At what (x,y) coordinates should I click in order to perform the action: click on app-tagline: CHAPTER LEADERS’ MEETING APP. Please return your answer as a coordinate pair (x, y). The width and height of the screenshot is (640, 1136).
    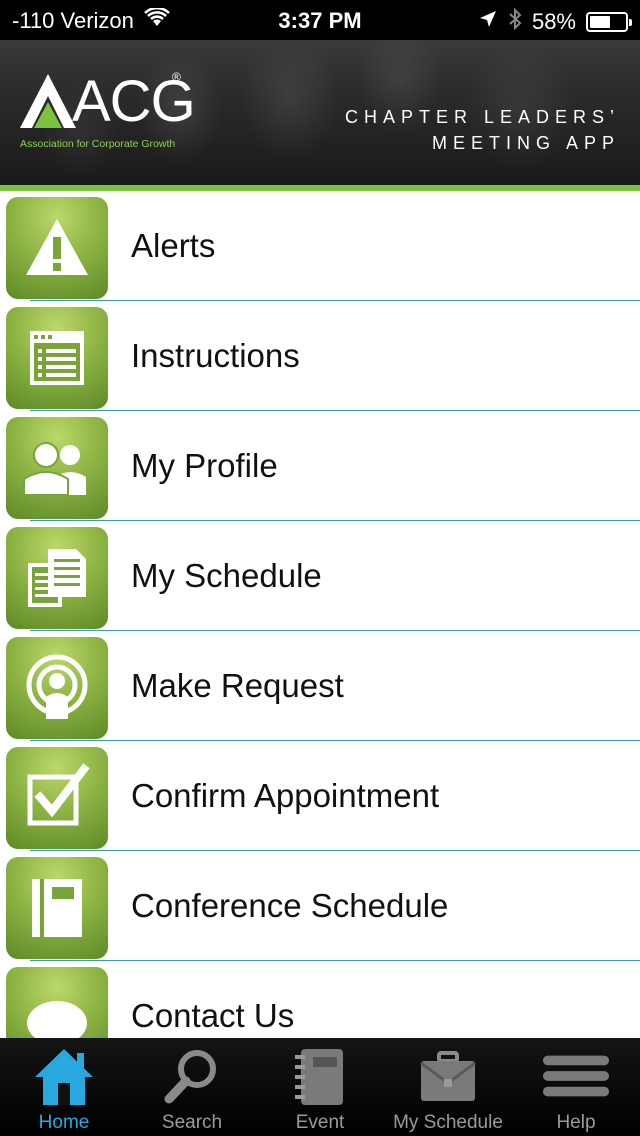
    Looking at the image, I should click on (482, 130).